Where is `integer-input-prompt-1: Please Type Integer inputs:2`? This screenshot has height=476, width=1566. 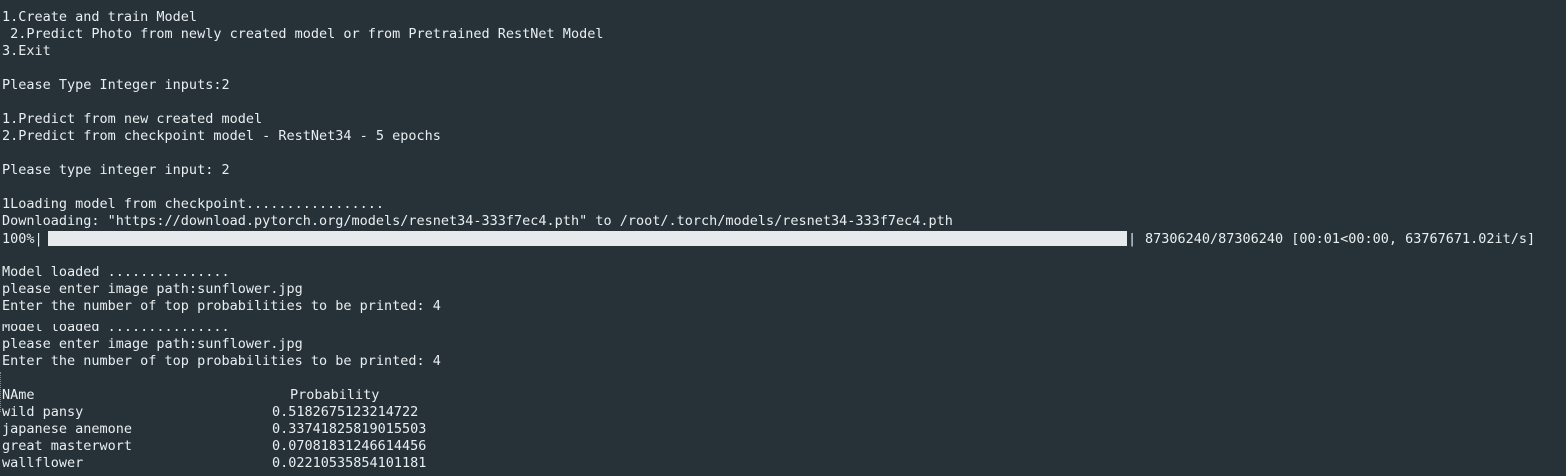 integer-input-prompt-1: Please Type Integer inputs:2 is located at coordinates (116, 85).